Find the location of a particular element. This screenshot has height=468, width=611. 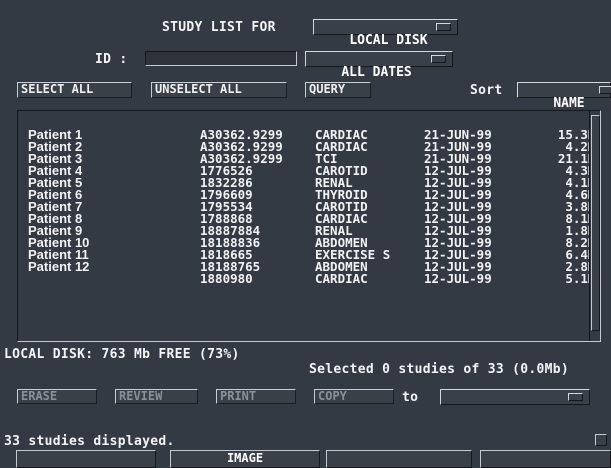

studies-displayed-status: 33 studies displayed. is located at coordinates (89, 441).